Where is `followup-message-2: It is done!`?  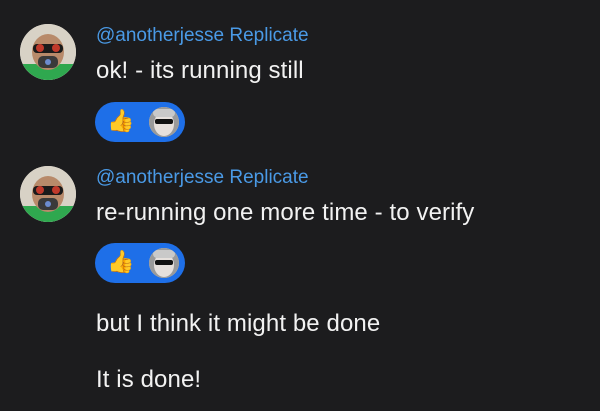 followup-message-2: It is done! is located at coordinates (149, 379).